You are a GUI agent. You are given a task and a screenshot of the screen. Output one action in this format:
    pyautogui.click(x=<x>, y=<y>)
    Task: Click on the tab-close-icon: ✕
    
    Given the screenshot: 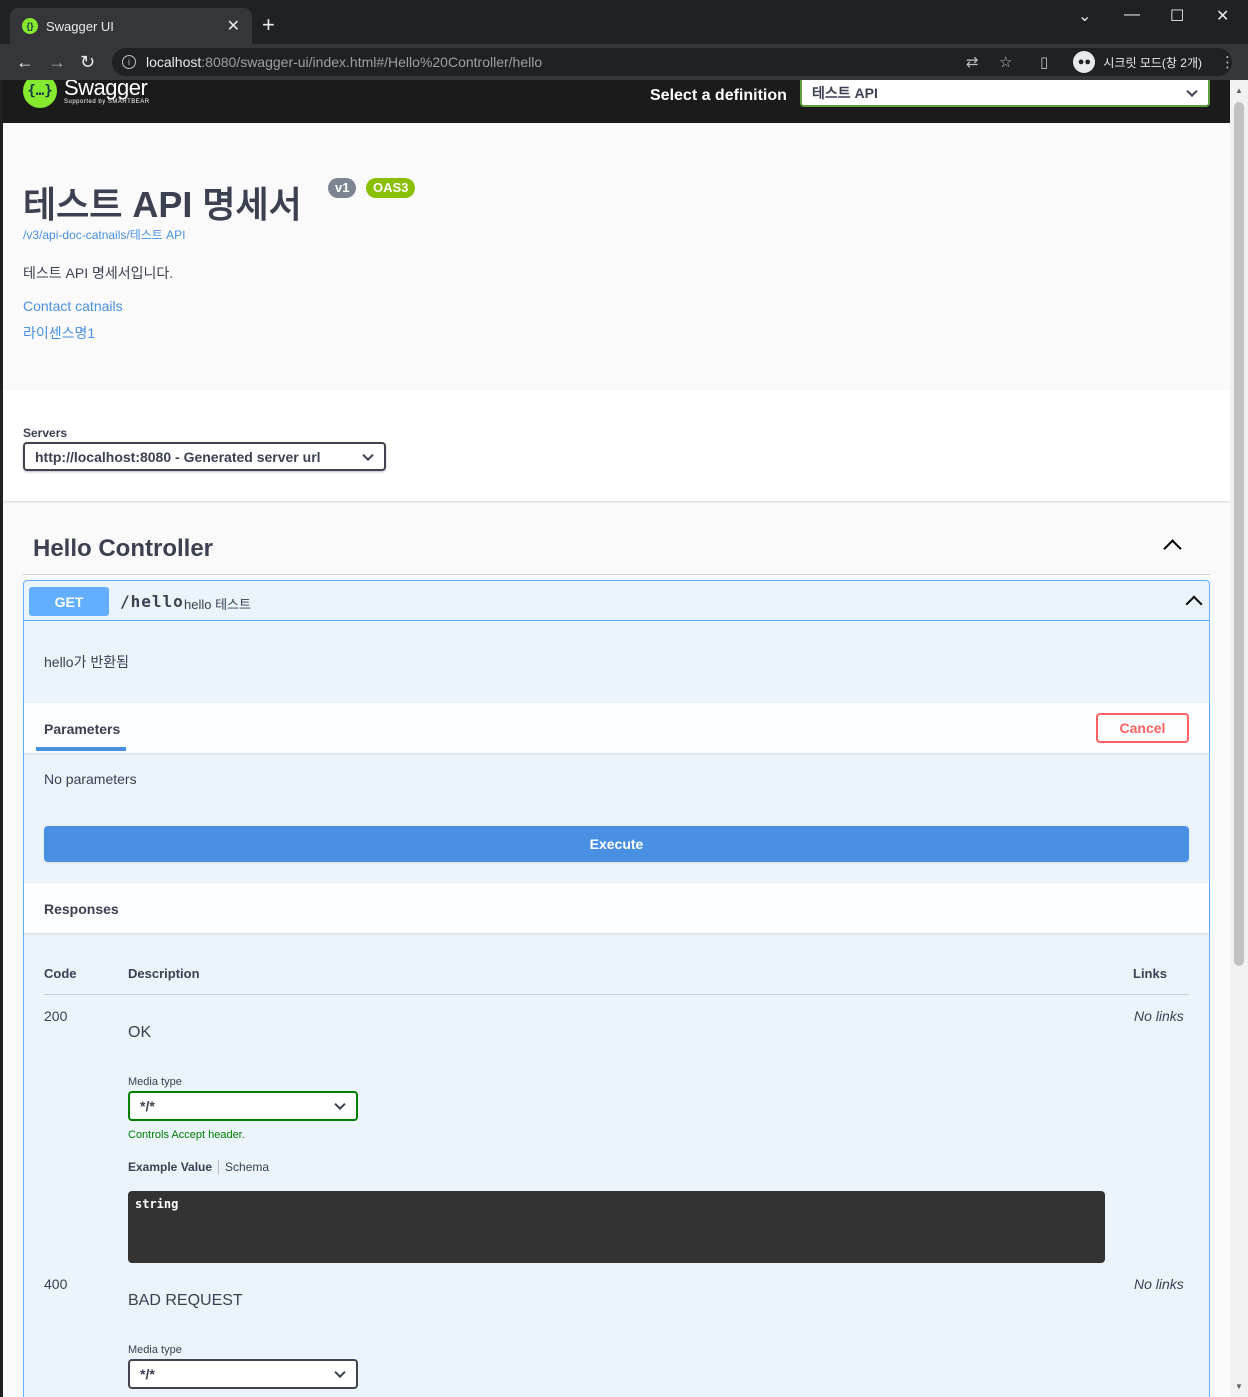 What is the action you would take?
    pyautogui.click(x=233, y=26)
    